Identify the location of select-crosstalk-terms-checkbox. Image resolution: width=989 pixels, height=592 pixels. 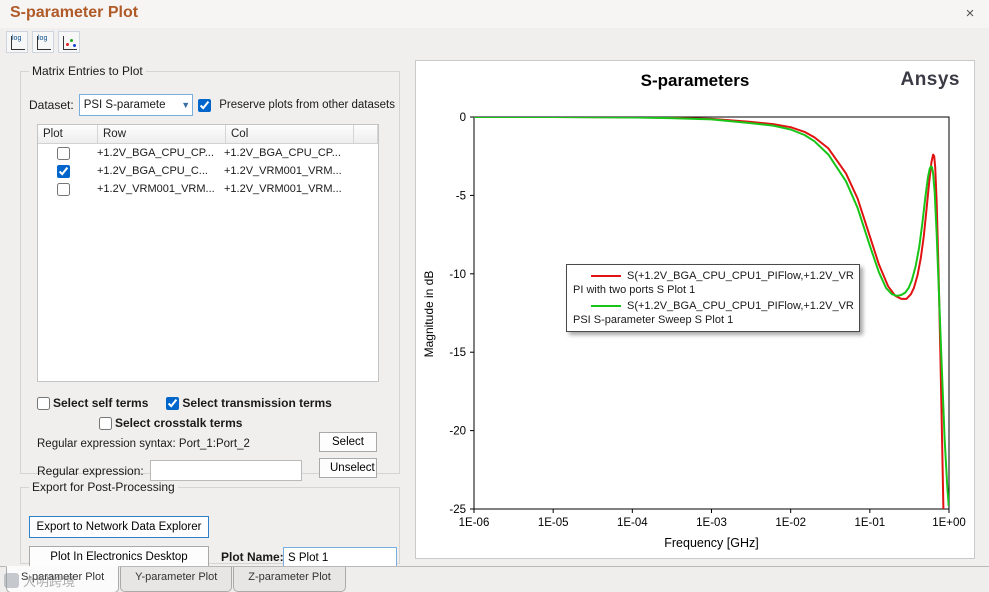
(105, 423).